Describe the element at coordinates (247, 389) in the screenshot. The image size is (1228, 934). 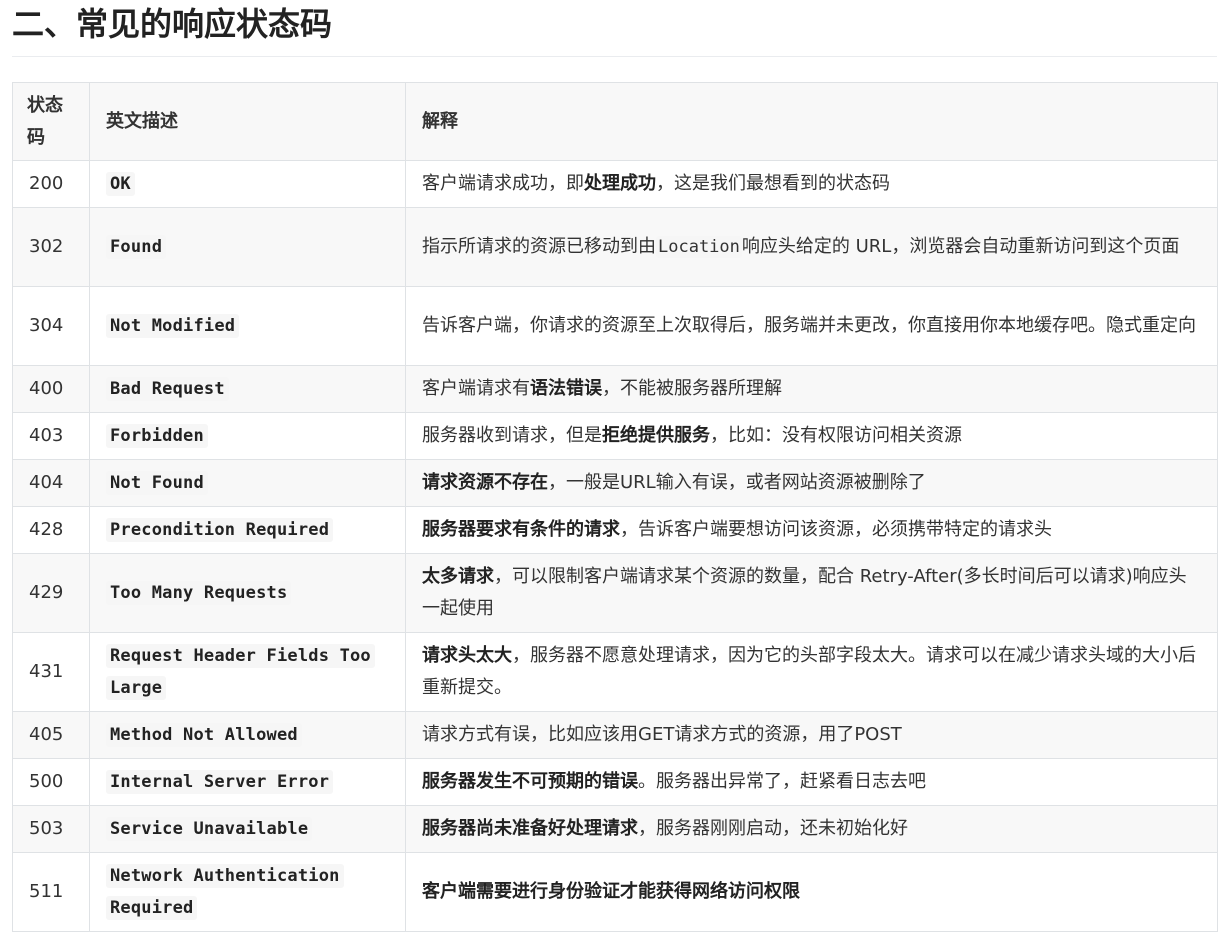
I see `english-desc-cell: Bad Request` at that location.